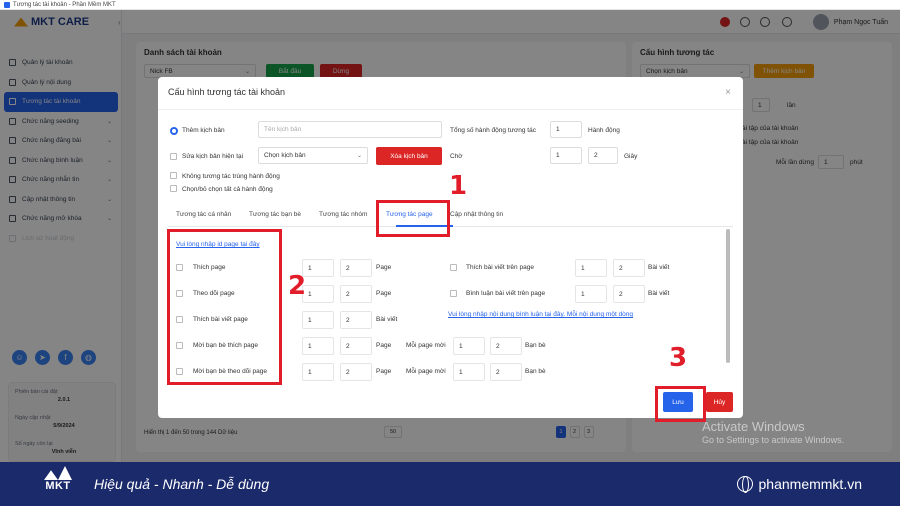 The image size is (900, 506). Describe the element at coordinates (285, 155) in the screenshot. I see `choose-scenario-value: Chọn kịch bản` at that location.